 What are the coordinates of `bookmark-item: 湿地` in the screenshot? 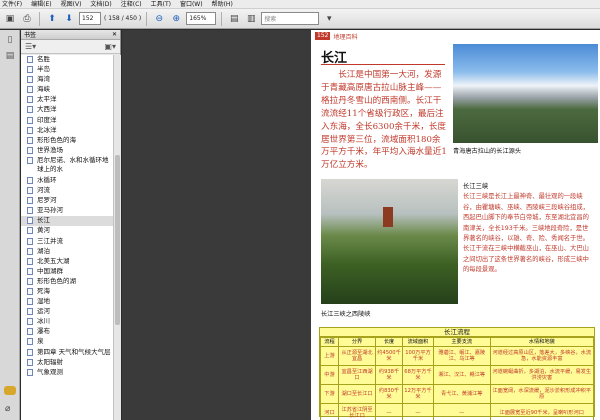 It's located at (67, 302).